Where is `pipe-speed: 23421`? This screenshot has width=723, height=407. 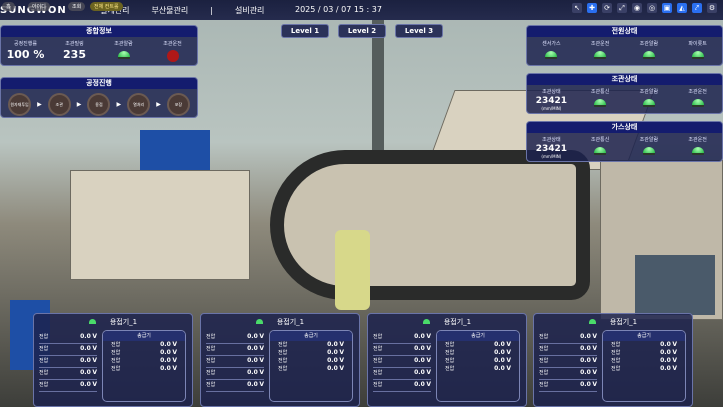 pipe-speed: 23421 is located at coordinates (551, 101).